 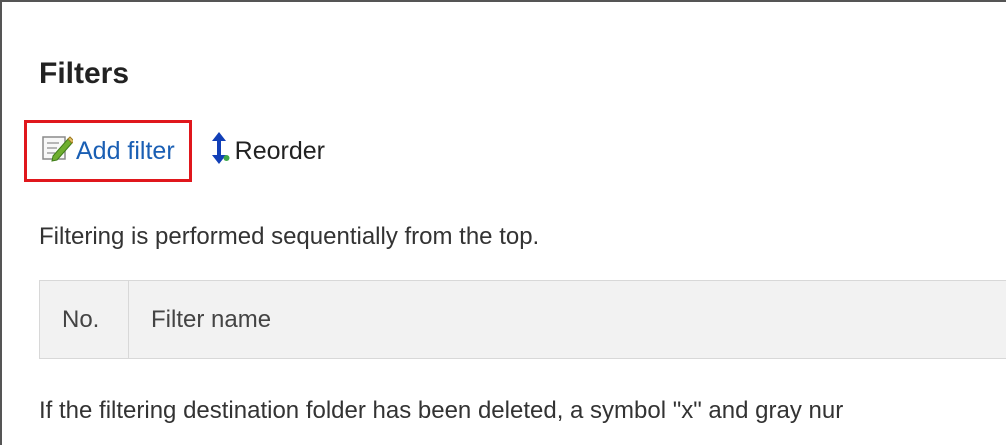 I want to click on page-title: Filters, so click(x=84, y=73).